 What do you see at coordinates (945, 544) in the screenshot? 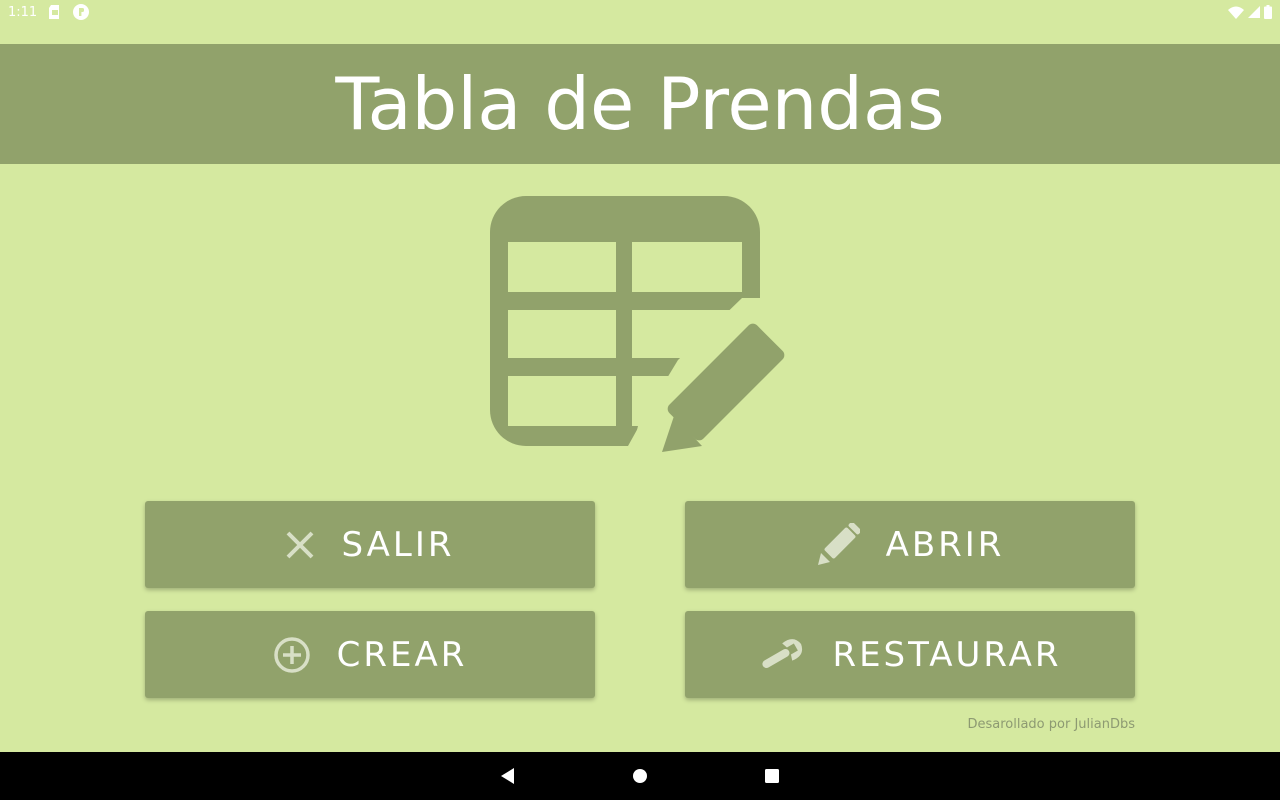
I see `open-button-label: ABRIR` at bounding box center [945, 544].